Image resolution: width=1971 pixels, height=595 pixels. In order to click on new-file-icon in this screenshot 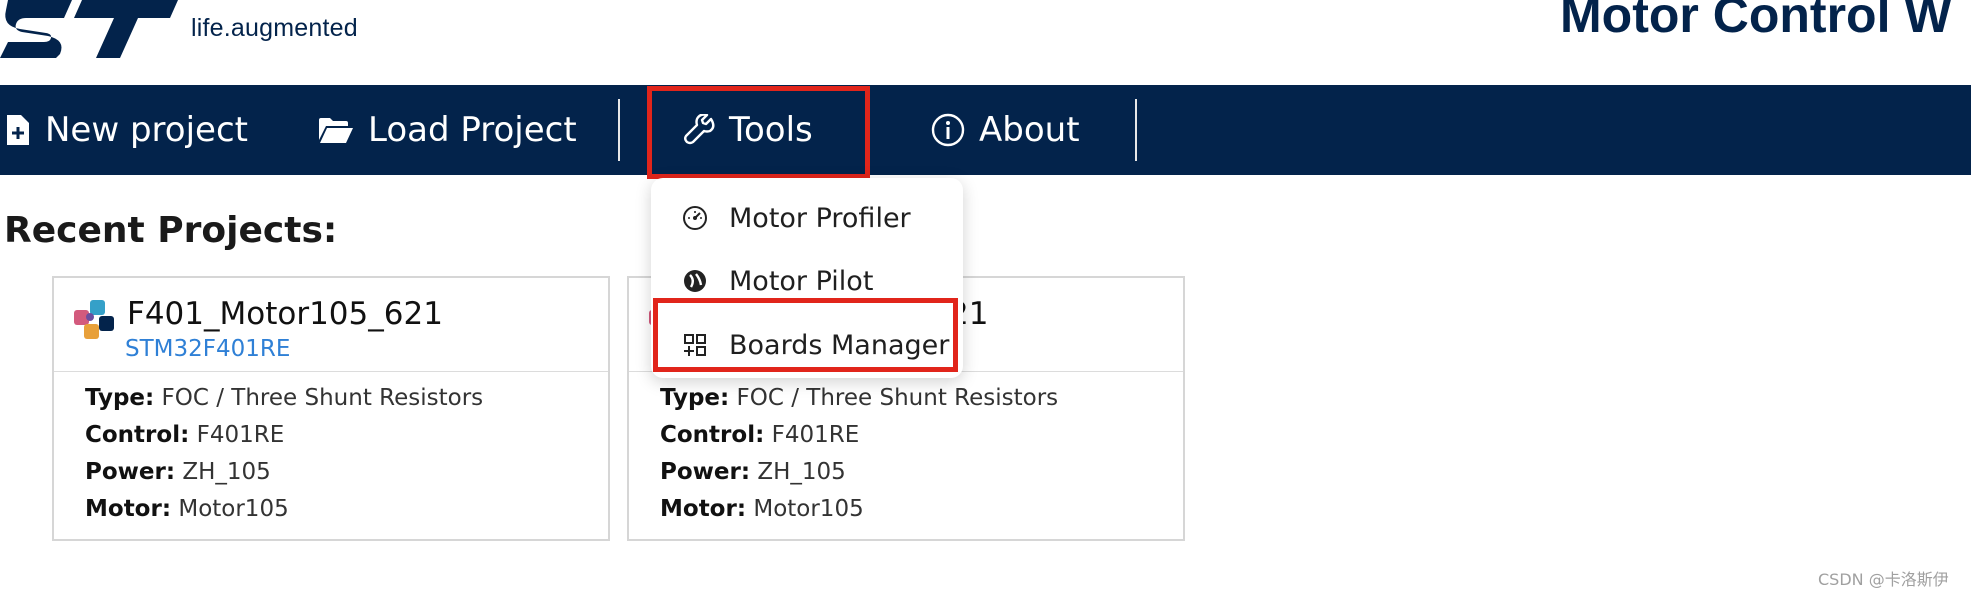, I will do `click(18, 130)`.